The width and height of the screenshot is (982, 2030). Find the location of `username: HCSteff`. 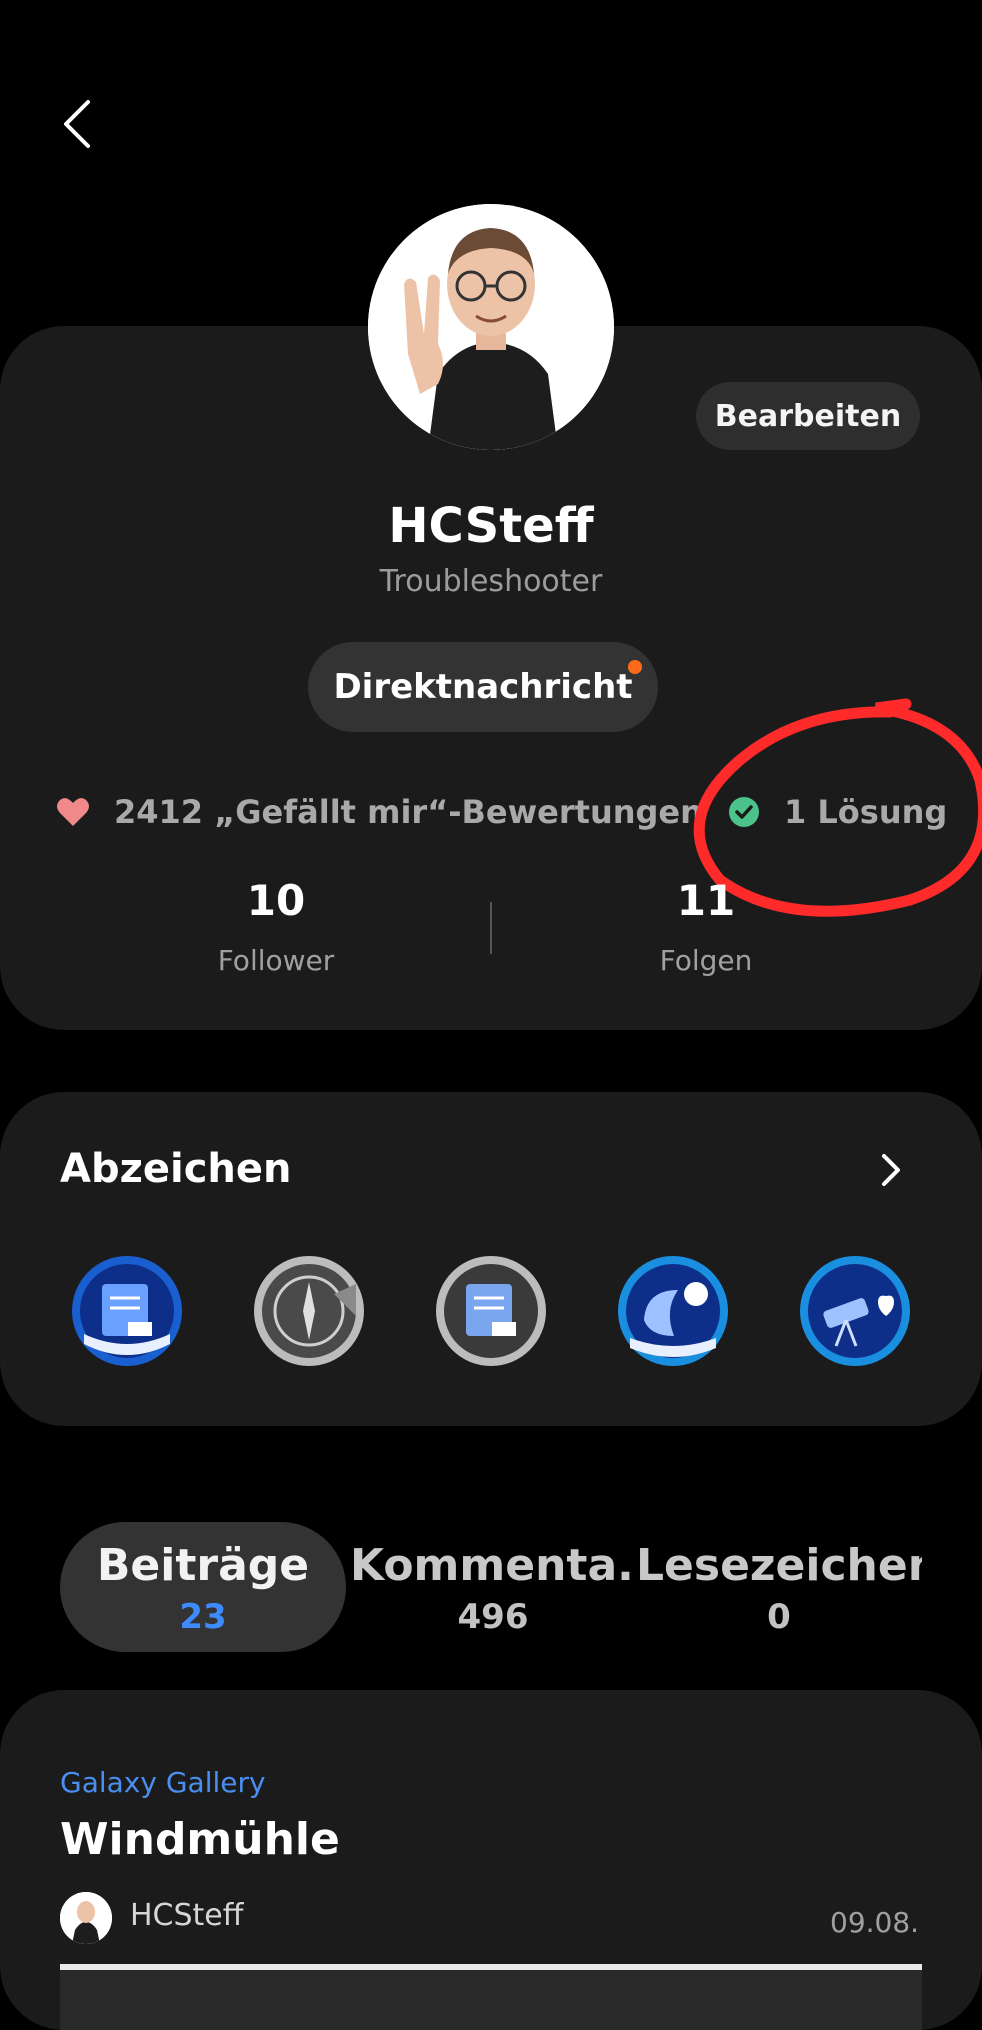

username: HCSteff is located at coordinates (491, 526).